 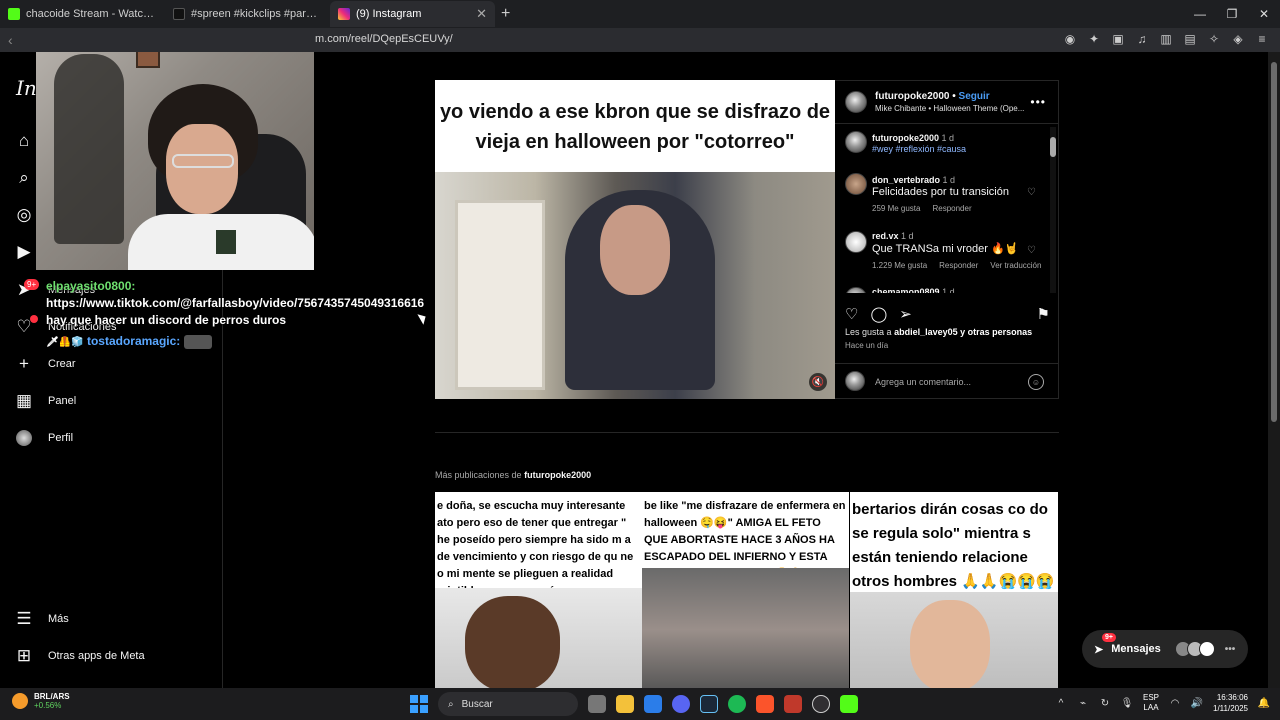 What do you see at coordinates (961, 149) in the screenshot?
I see `comment-hashtags: #wey #reflexión #causa` at bounding box center [961, 149].